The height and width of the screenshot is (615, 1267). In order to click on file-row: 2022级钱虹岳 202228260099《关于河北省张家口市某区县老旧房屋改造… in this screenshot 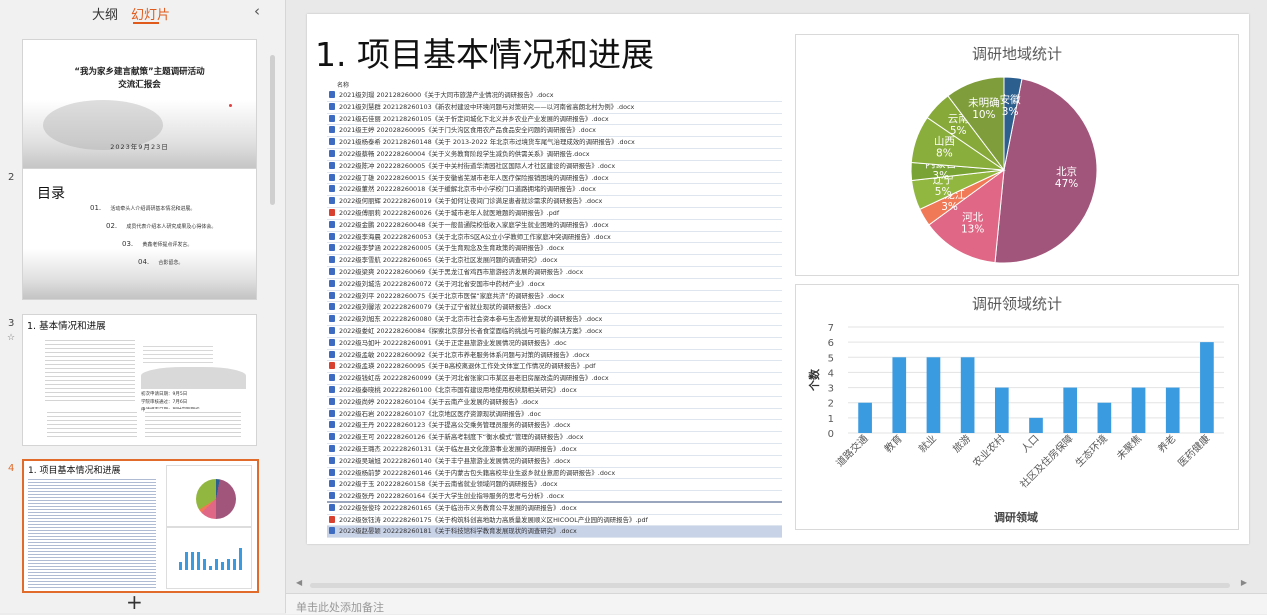, I will do `click(554, 379)`.